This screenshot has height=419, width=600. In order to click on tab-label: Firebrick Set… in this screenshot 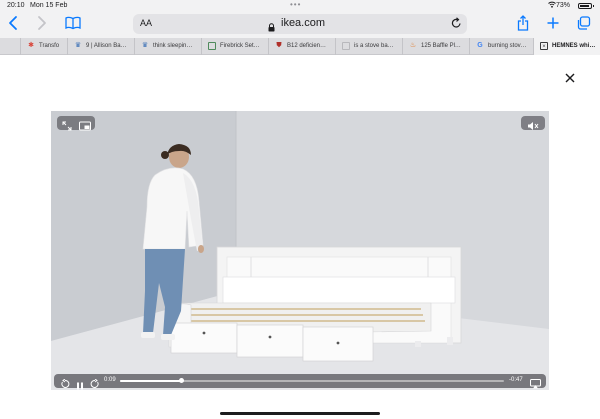, I will do `click(240, 46)`.